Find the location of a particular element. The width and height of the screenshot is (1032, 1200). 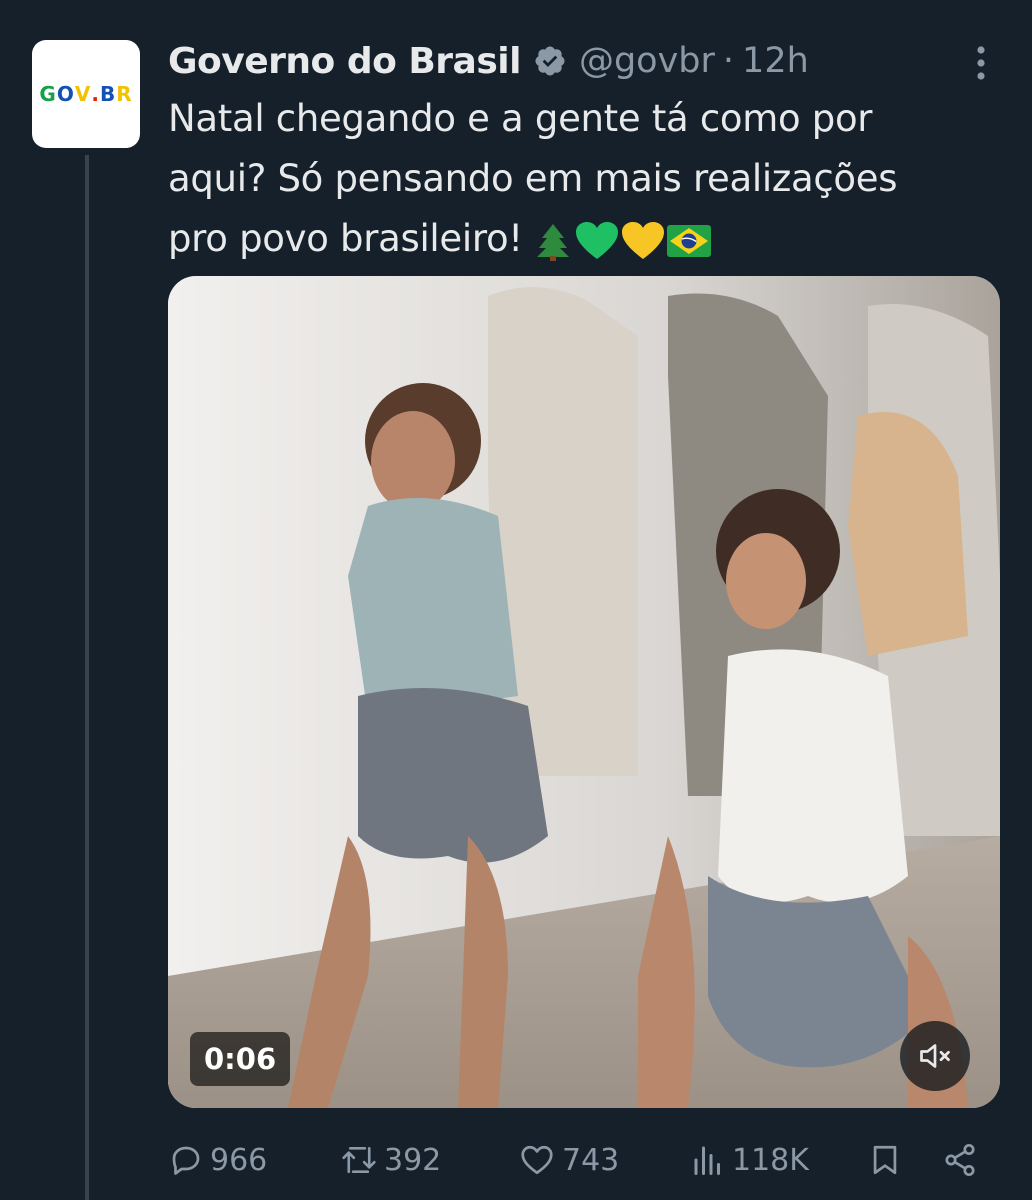

repost-count: 392 is located at coordinates (413, 1160).